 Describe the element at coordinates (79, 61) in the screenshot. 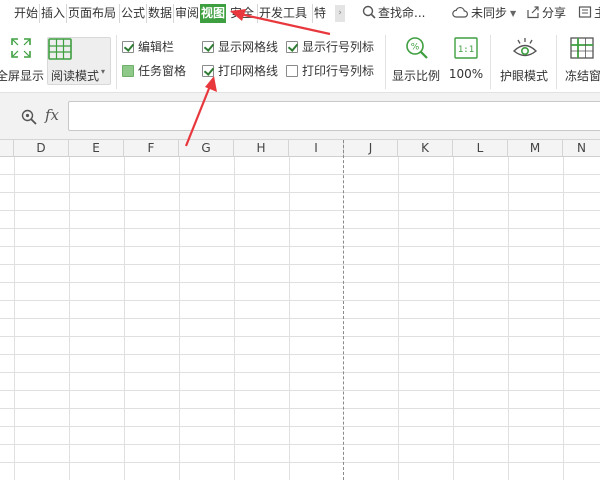

I see `reading-mode-button: 阅读模式 ▾` at that location.